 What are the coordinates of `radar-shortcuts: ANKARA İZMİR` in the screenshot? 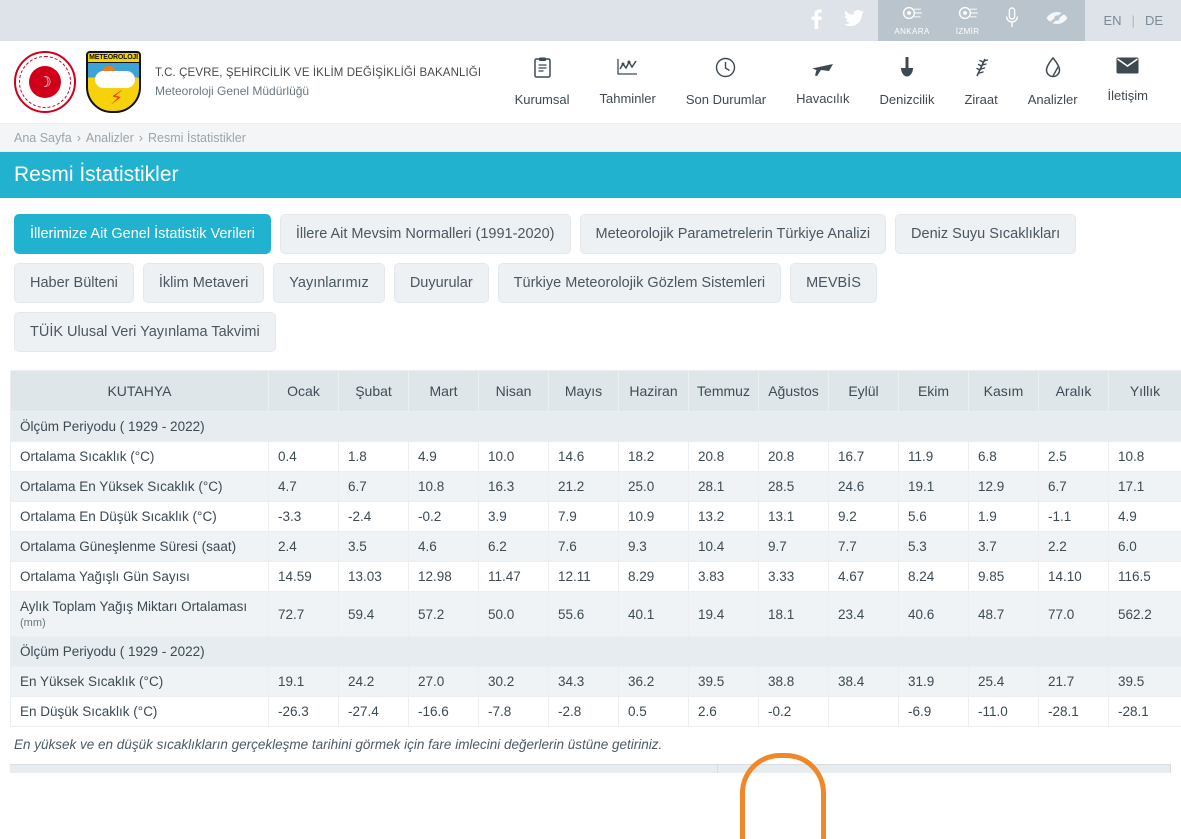 It's located at (982, 20).